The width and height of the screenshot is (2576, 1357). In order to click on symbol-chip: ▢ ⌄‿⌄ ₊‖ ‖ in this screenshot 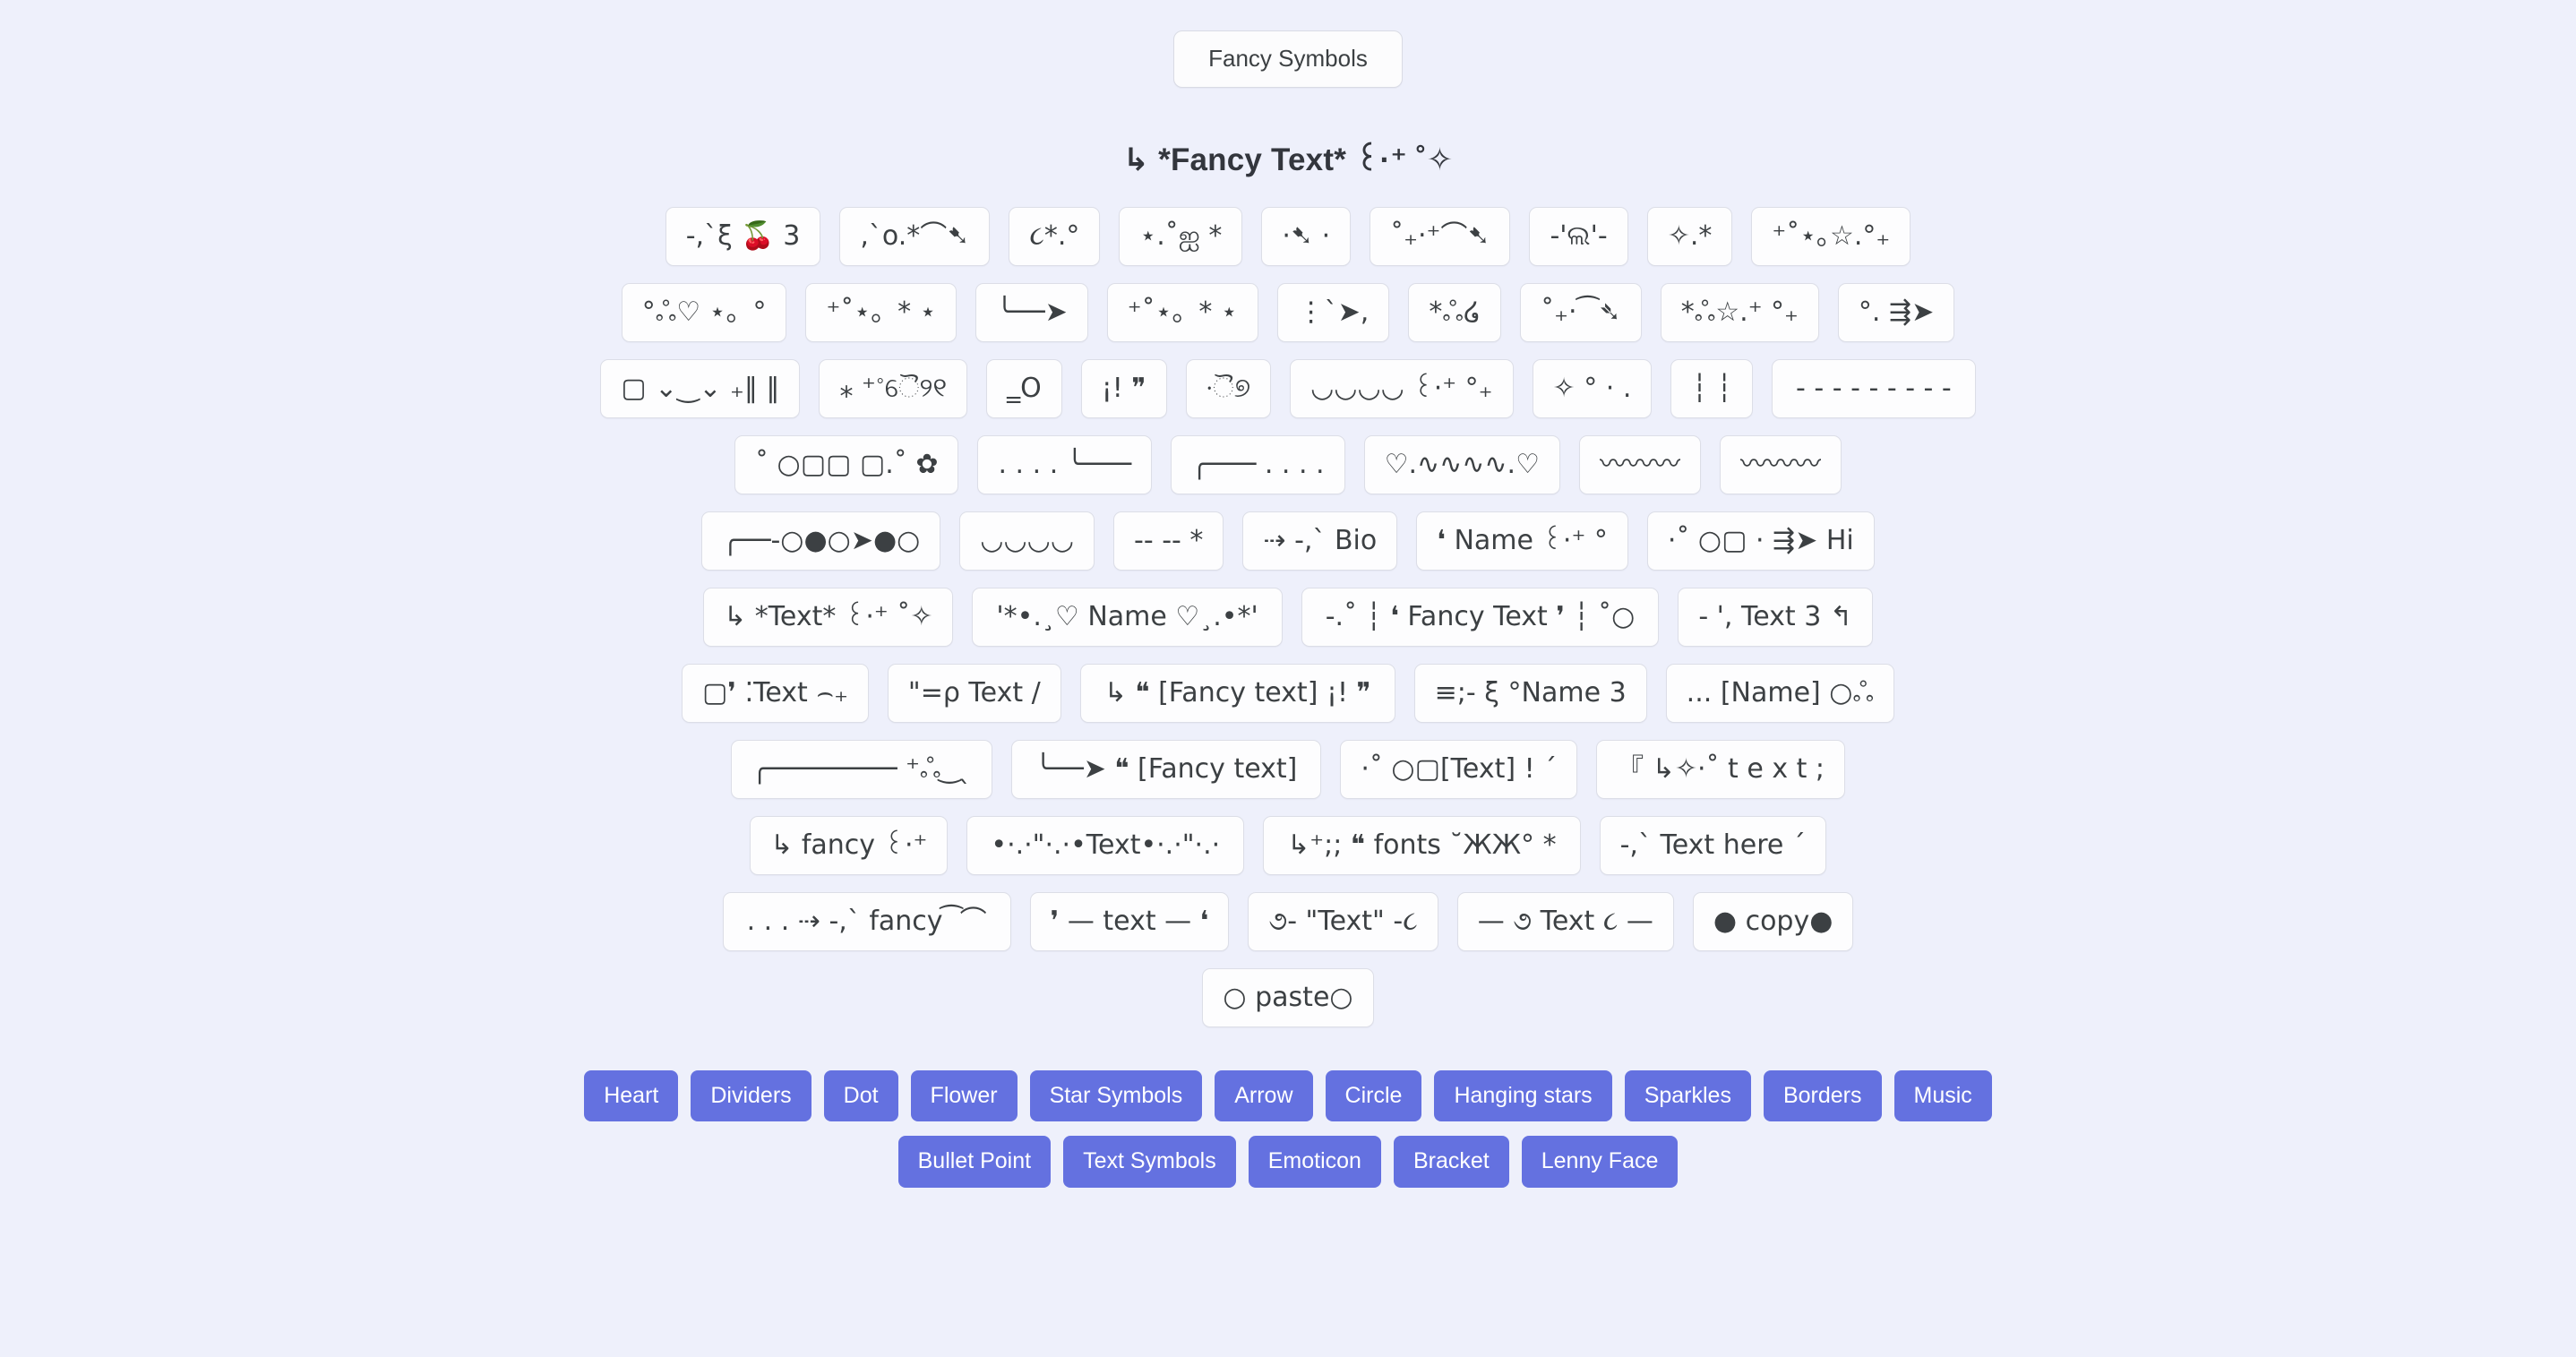, I will do `click(700, 388)`.